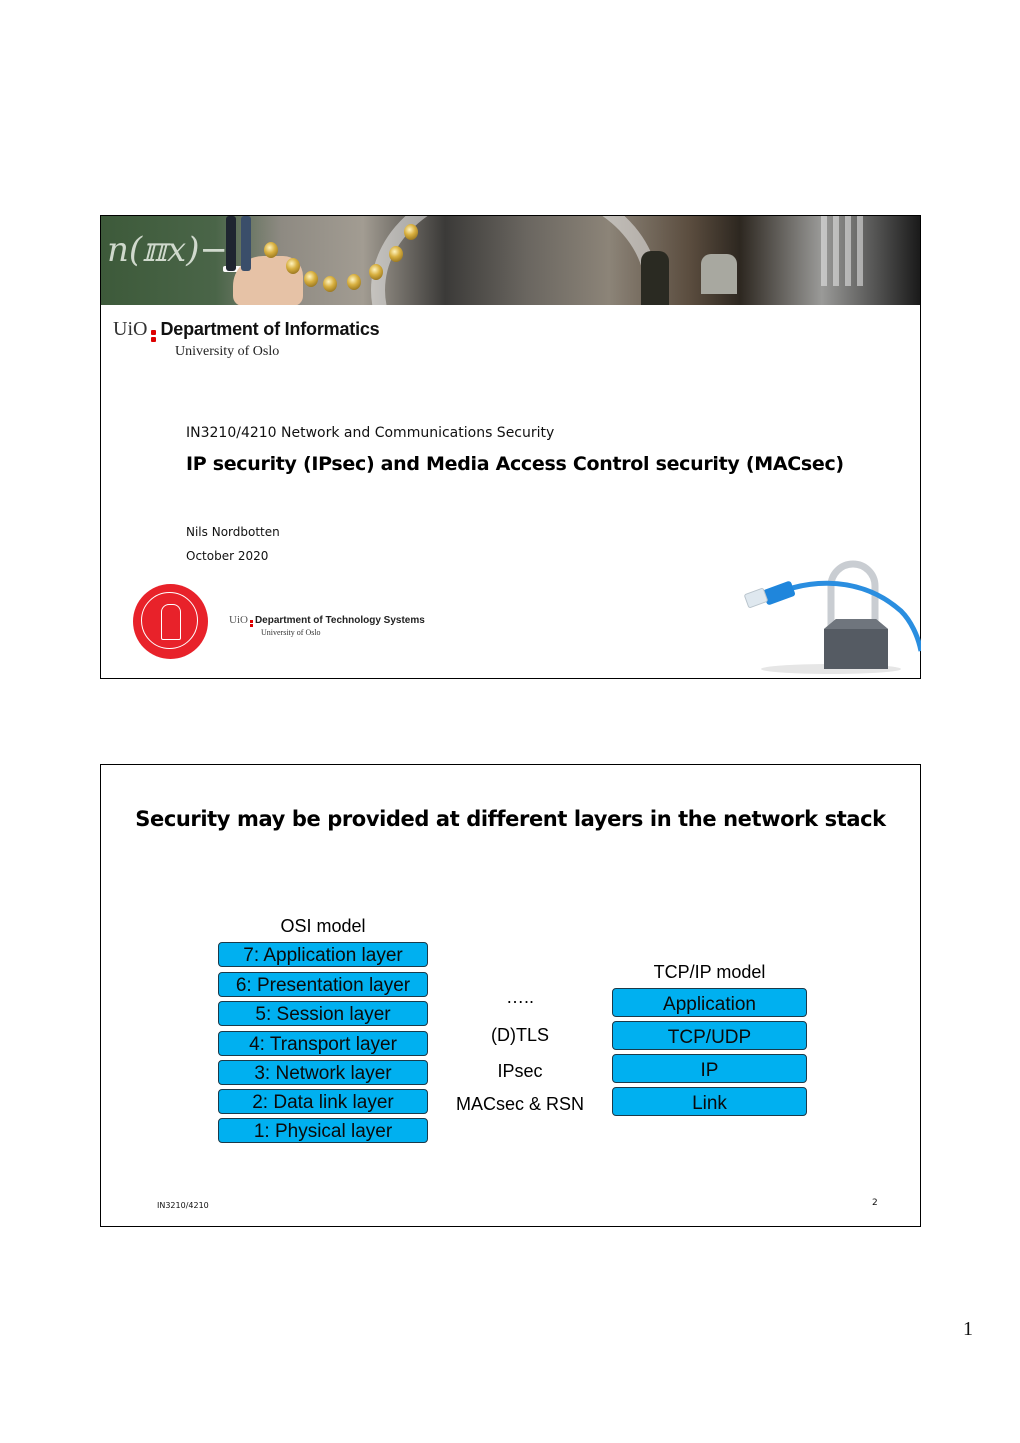 The height and width of the screenshot is (1443, 1020). What do you see at coordinates (227, 556) in the screenshot?
I see `date: October 2020` at bounding box center [227, 556].